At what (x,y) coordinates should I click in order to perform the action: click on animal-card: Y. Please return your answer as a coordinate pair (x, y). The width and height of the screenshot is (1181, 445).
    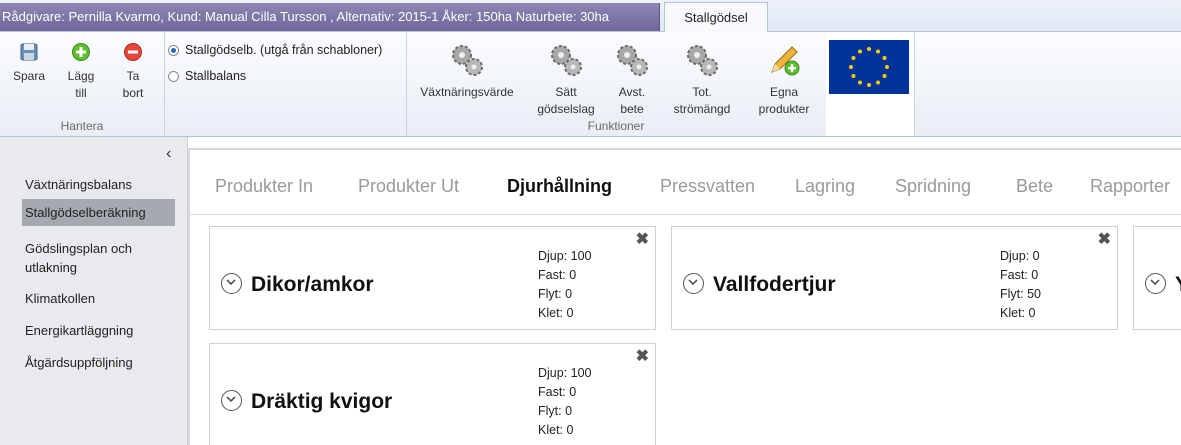
    Looking at the image, I should click on (1157, 278).